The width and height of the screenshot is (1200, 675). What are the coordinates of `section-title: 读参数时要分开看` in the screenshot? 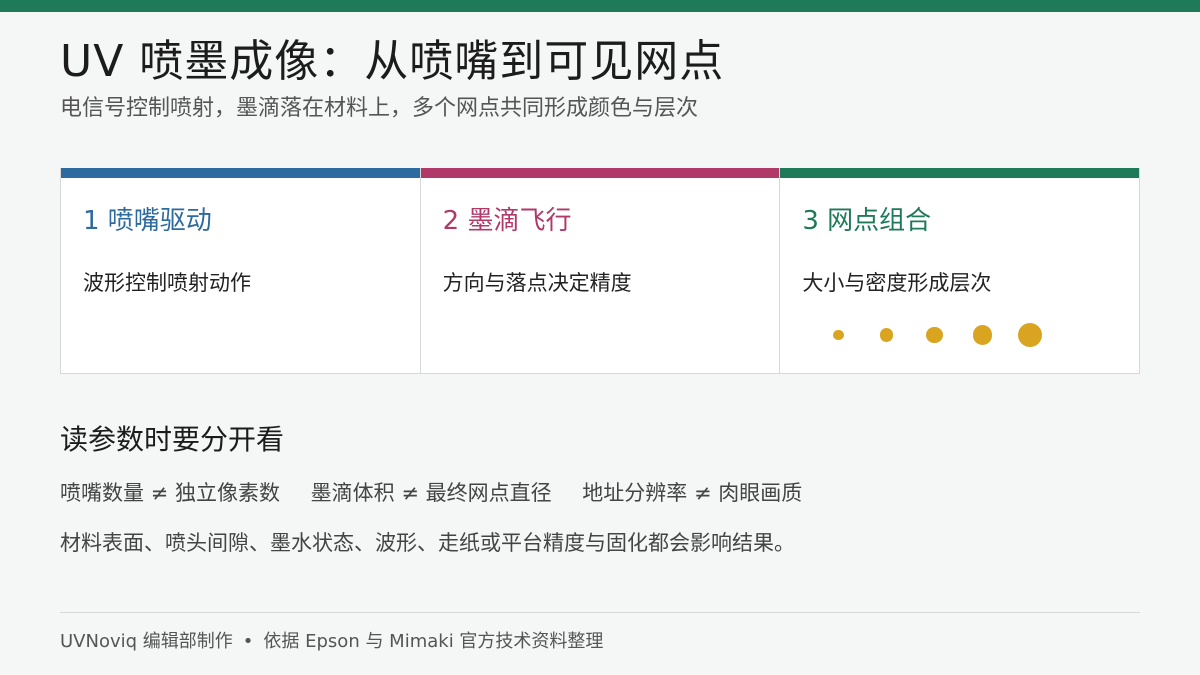 It's located at (172, 439).